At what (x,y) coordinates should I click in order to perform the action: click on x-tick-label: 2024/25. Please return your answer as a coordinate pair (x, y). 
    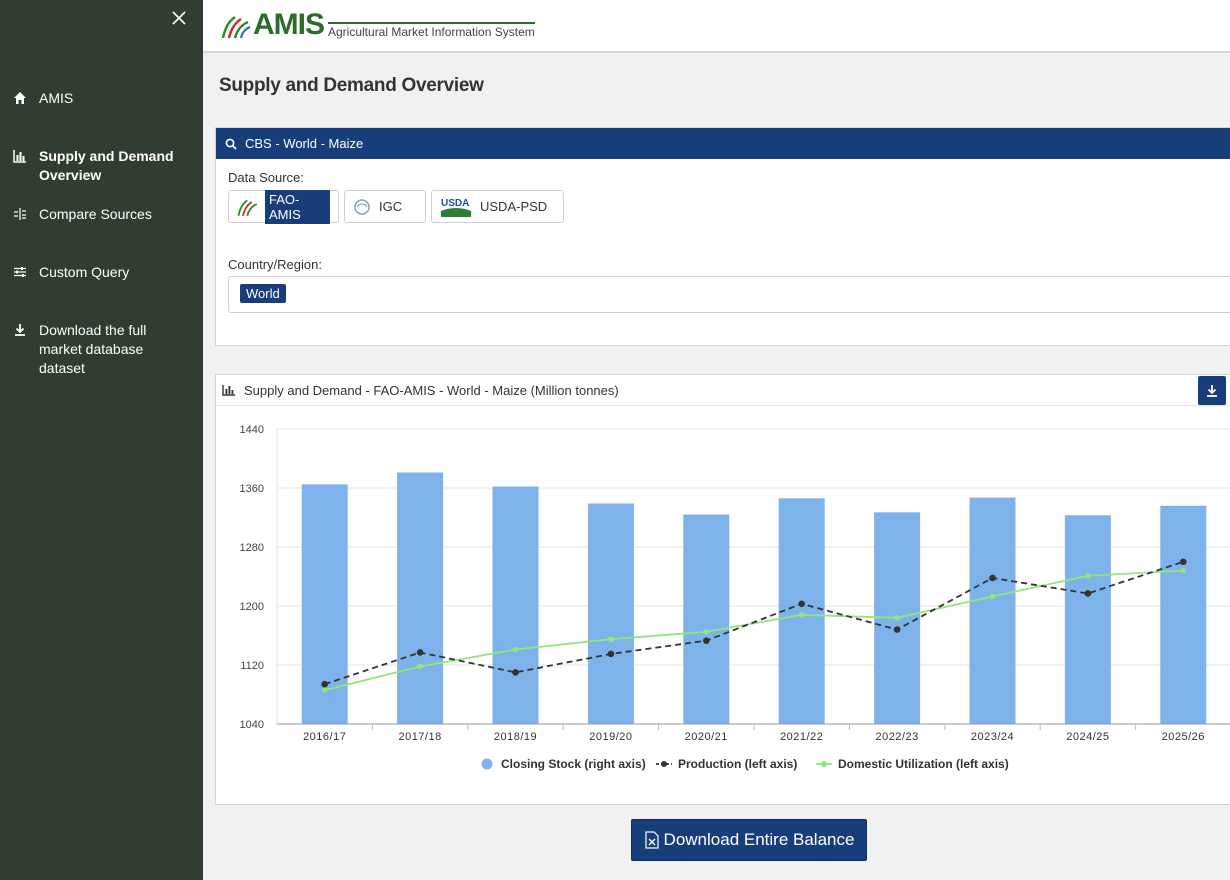
    Looking at the image, I should click on (1087, 737).